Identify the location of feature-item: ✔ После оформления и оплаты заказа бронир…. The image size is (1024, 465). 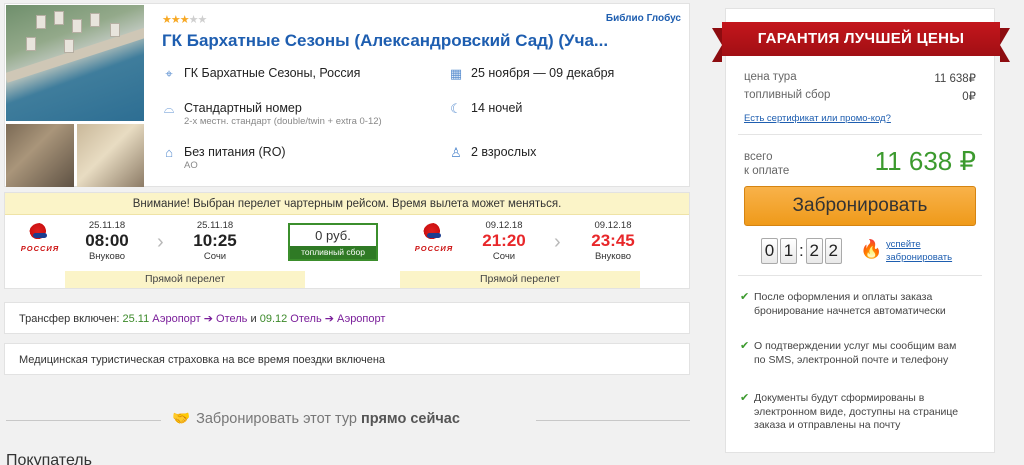
(843, 304).